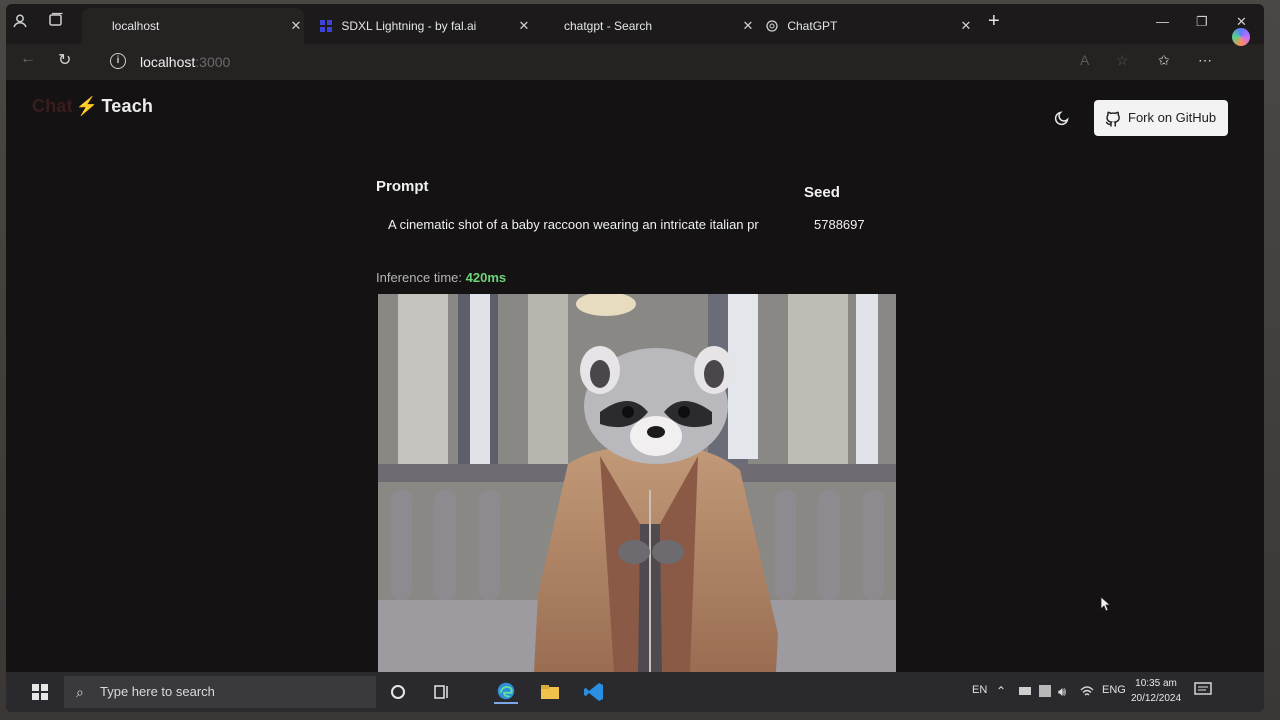 The image size is (1280, 720). I want to click on windows-start-icon, so click(40, 692).